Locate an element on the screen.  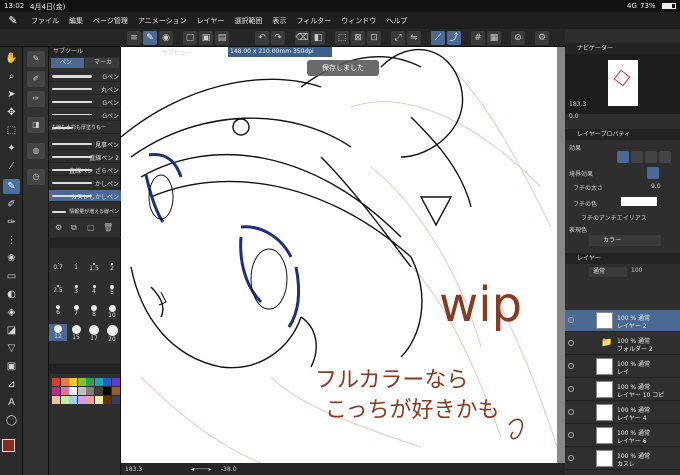
open-folder-icon: ▣ is located at coordinates (206, 38).